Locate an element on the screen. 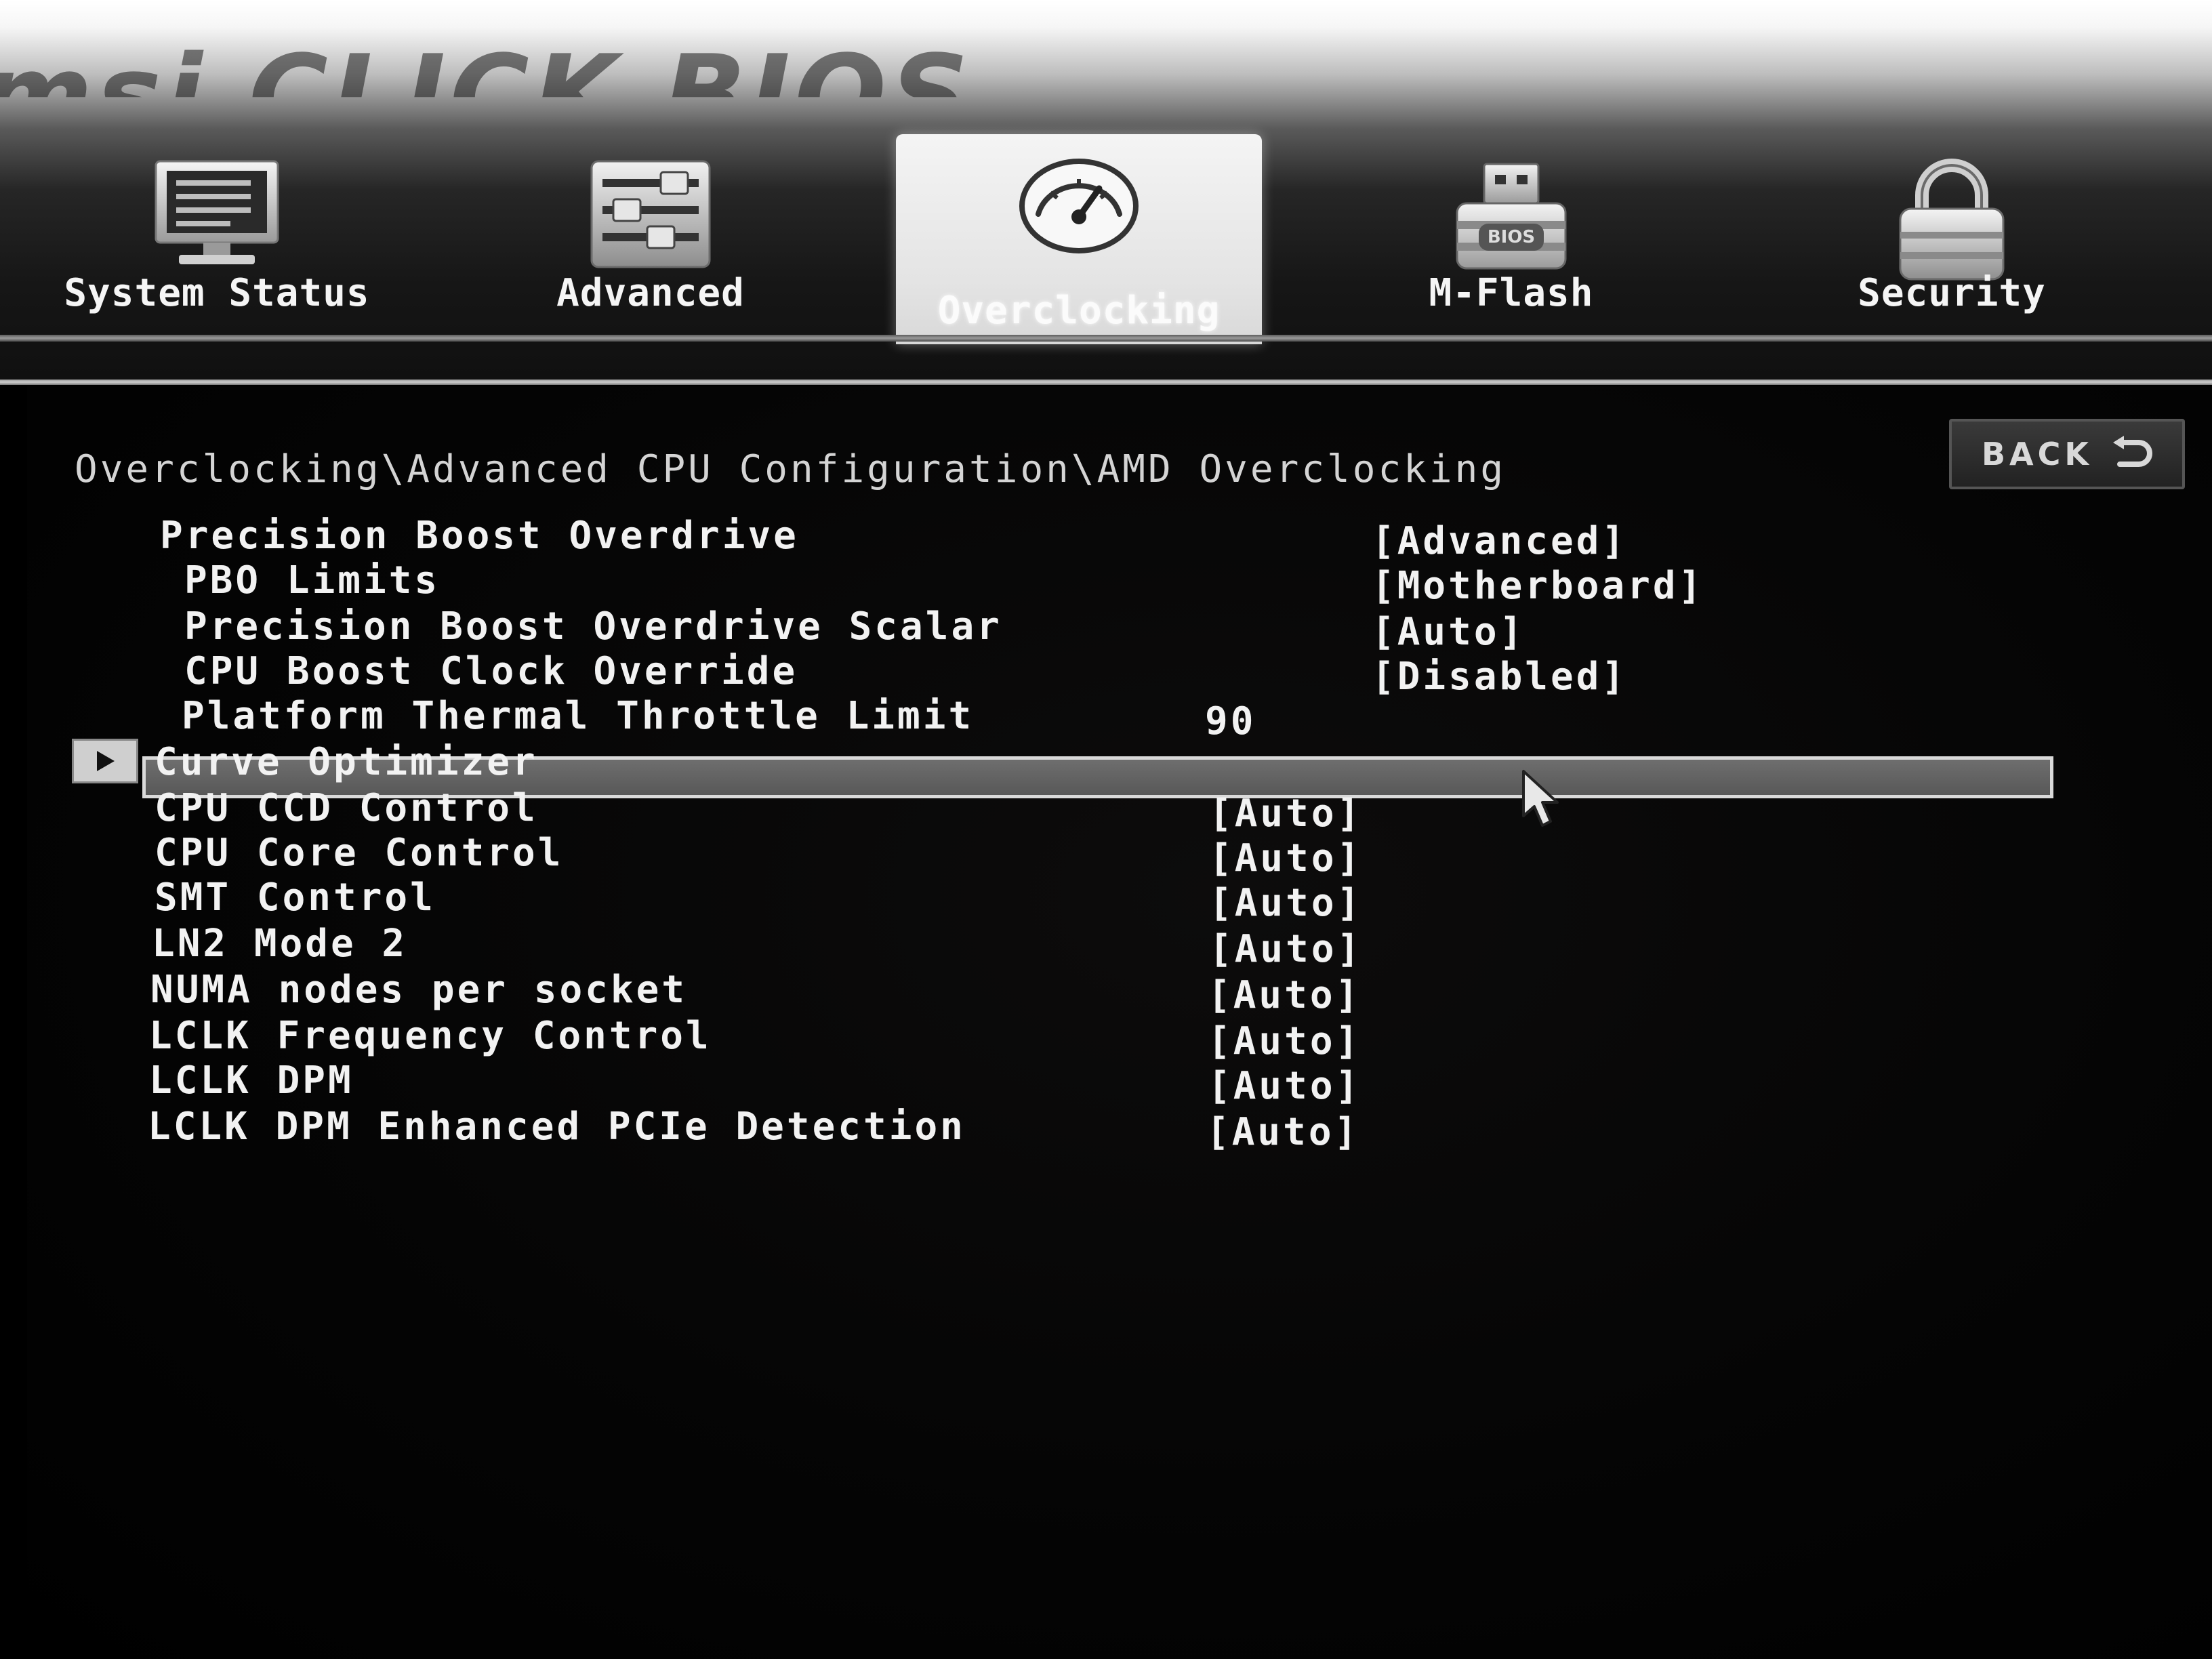 The image size is (2212, 1659). bios-flash-drive-icon: BIOS is located at coordinates (1511, 218).